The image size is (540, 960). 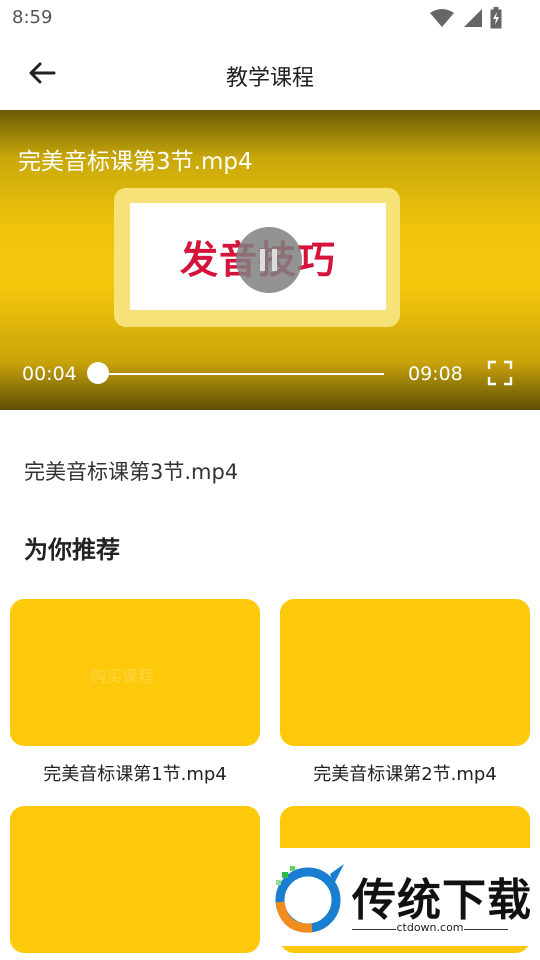 I want to click on battery-icon, so click(x=496, y=18).